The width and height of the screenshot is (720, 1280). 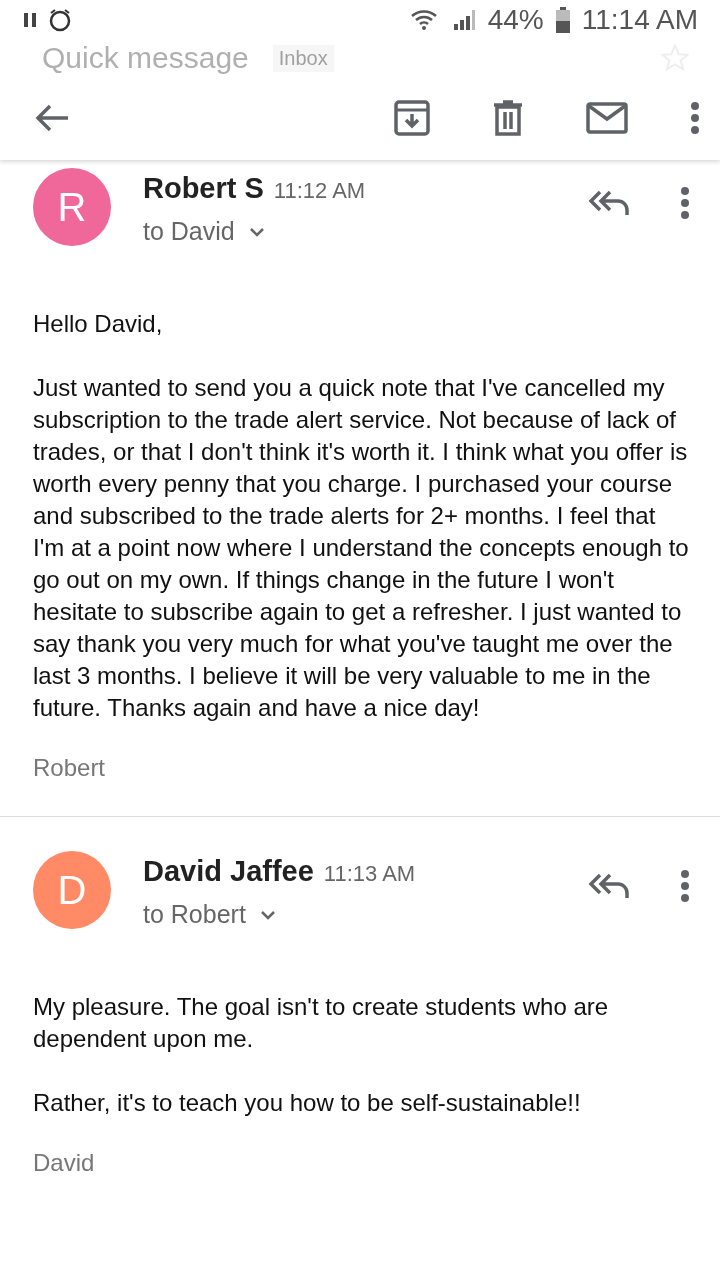 I want to click on message-time: 11:12 AM, so click(x=319, y=191).